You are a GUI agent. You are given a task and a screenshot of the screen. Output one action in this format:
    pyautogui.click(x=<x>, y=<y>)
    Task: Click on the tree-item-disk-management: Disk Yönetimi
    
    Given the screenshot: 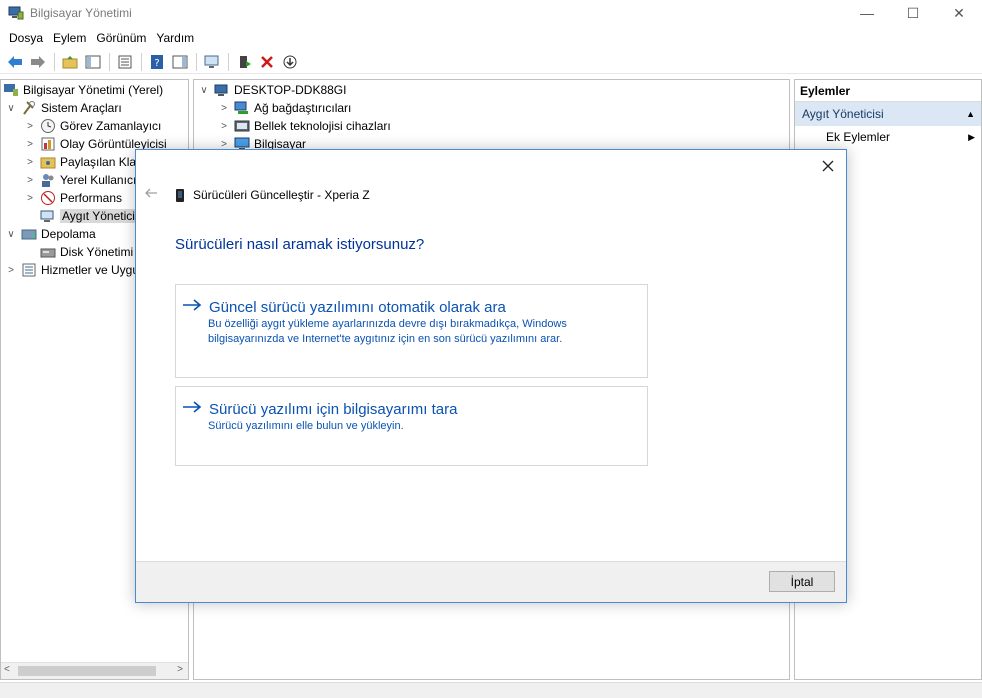 What is the action you would take?
    pyautogui.click(x=86, y=252)
    